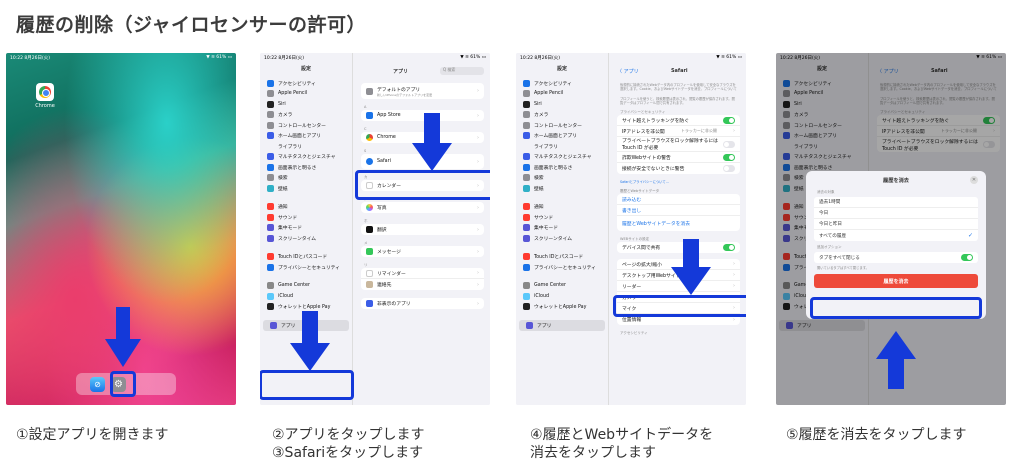 Image resolution: width=1024 pixels, height=470 pixels. Describe the element at coordinates (678, 223) in the screenshot. I see `clear-history-row: 履歴とWebサイトデータを消去` at that location.